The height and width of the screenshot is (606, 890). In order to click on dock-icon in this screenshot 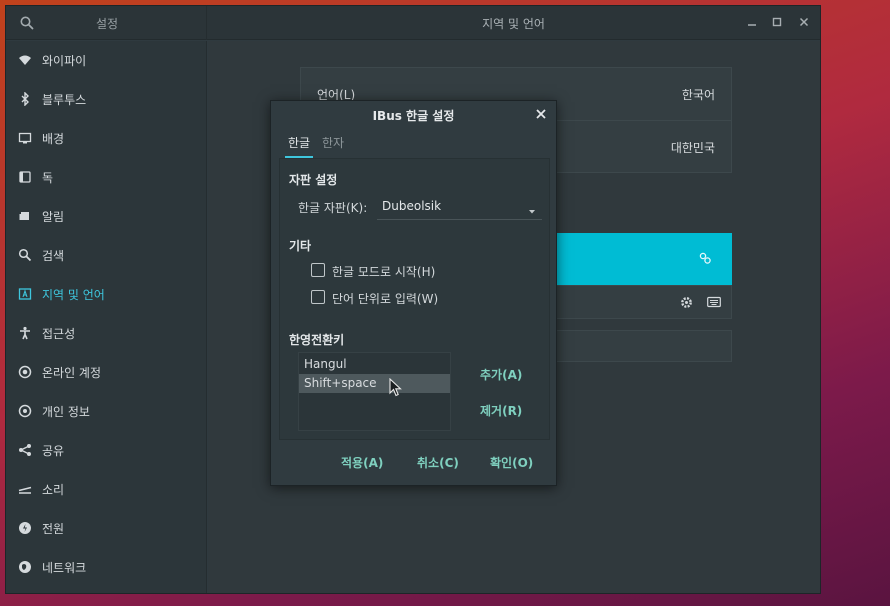, I will do `click(25, 177)`.